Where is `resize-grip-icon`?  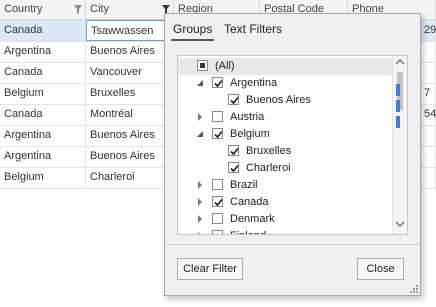
resize-grip-icon is located at coordinates (413, 288).